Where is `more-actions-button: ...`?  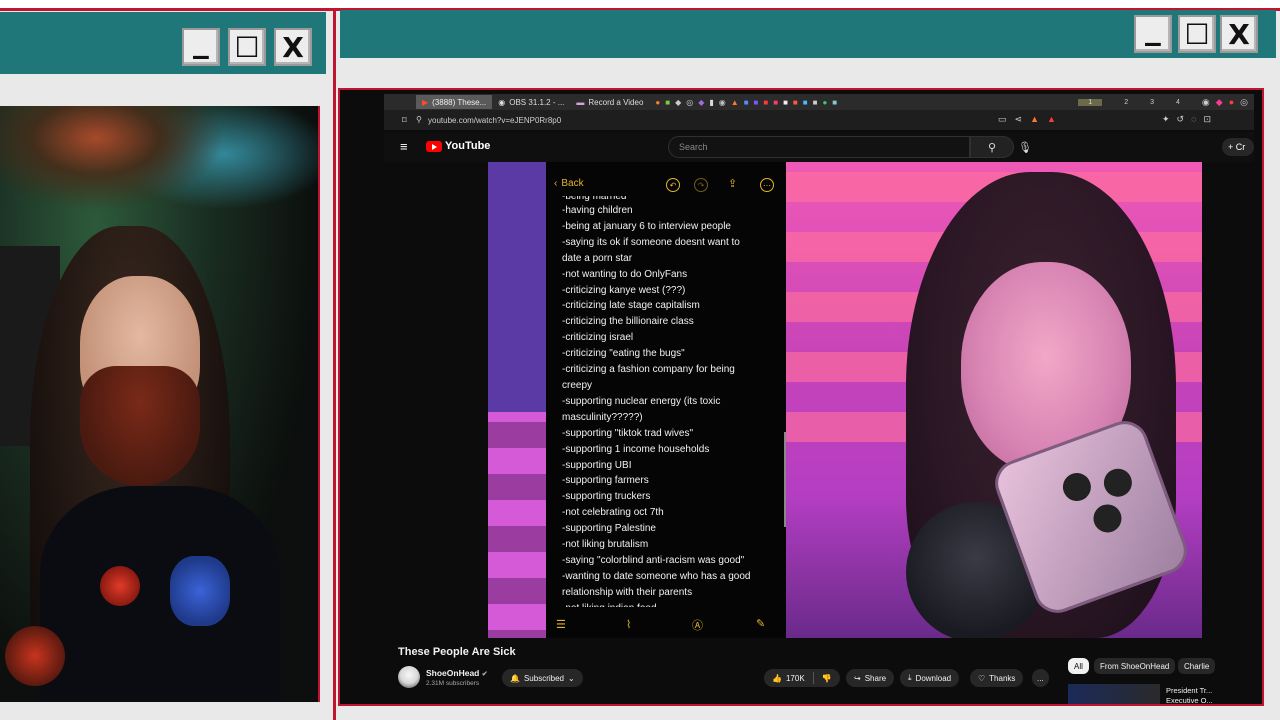
more-actions-button: ... is located at coordinates (1040, 678).